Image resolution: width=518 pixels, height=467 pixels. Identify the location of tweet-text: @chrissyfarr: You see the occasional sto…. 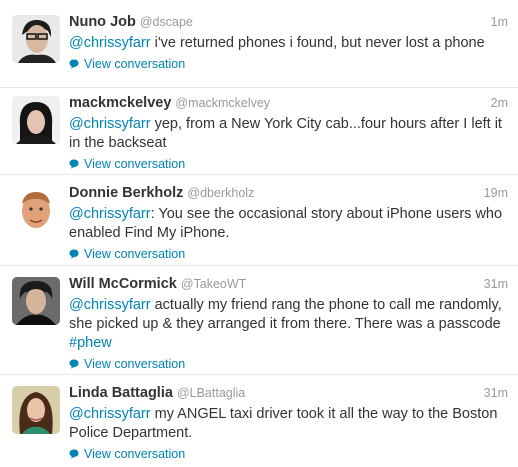
(288, 224).